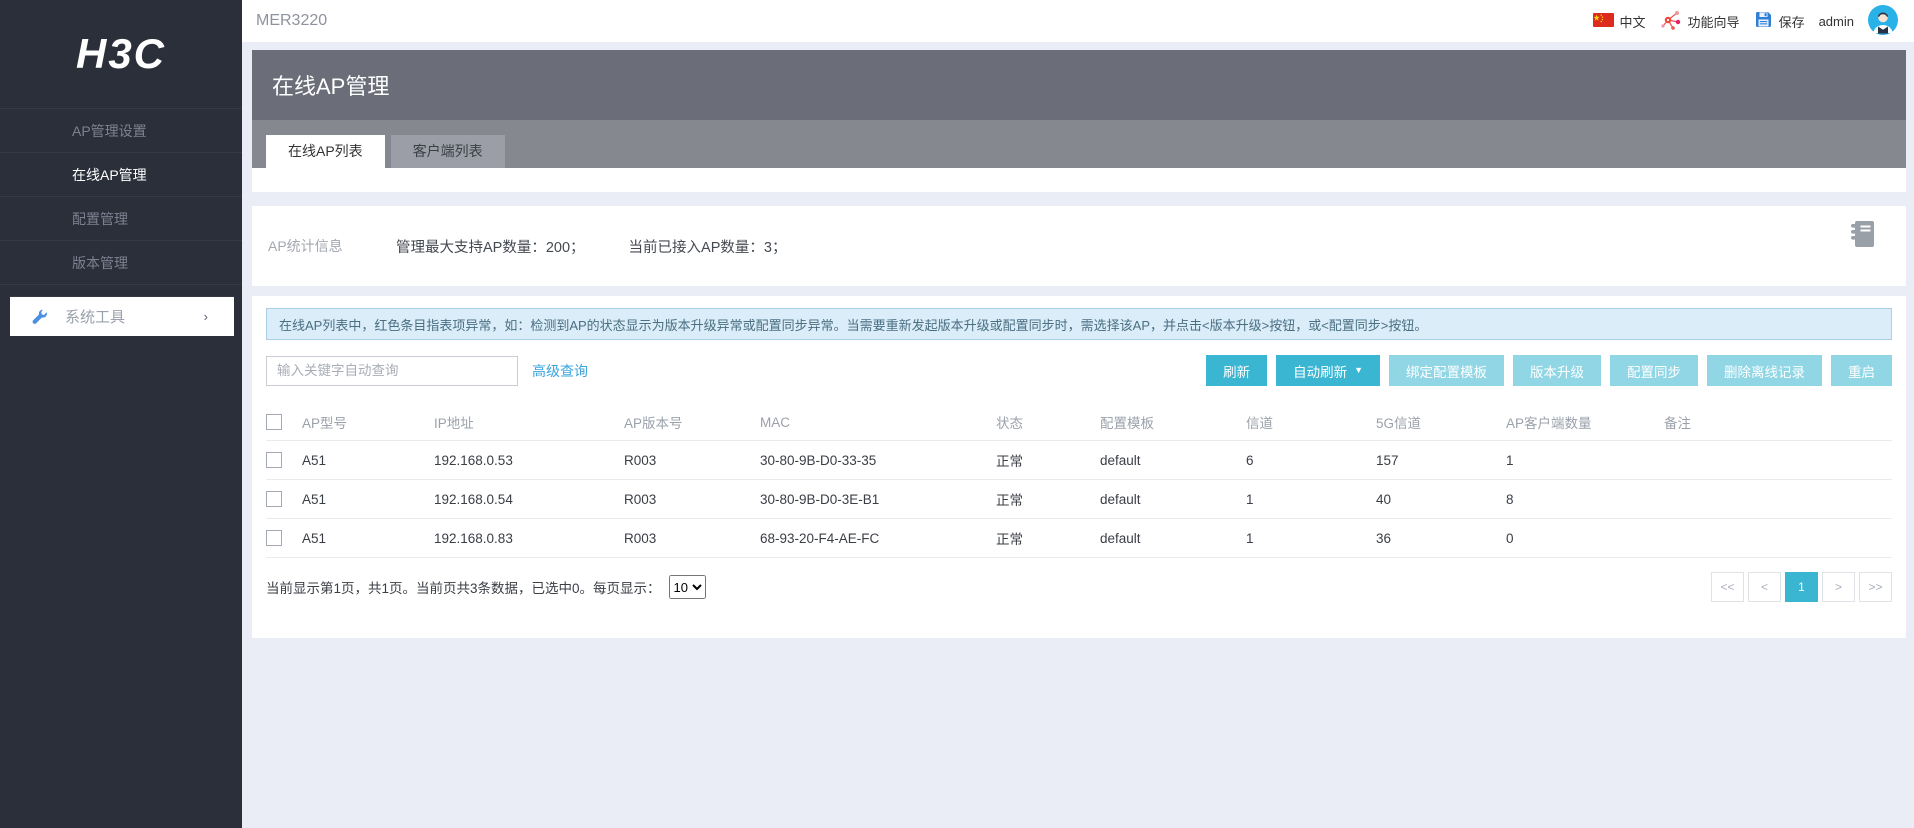 This screenshot has height=828, width=1914. I want to click on sidebar-item-config-management: 配置管理, so click(121, 218).